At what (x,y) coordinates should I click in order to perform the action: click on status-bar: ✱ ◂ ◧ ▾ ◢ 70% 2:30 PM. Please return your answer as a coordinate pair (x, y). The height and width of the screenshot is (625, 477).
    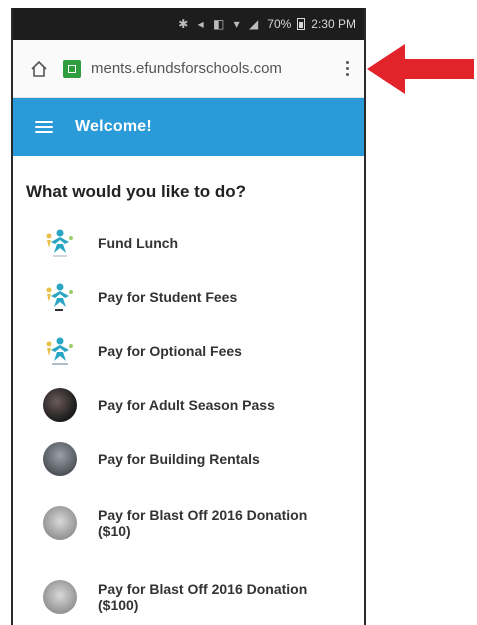
    Looking at the image, I should click on (188, 24).